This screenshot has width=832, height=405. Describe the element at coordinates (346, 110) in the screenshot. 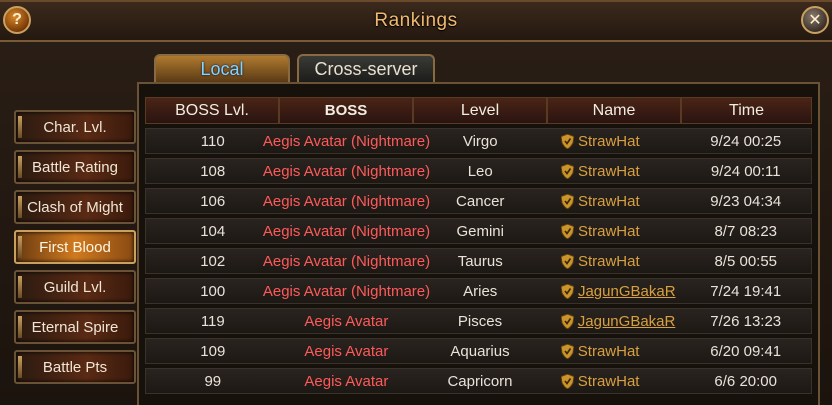

I see `header-boss: BOSS` at that location.